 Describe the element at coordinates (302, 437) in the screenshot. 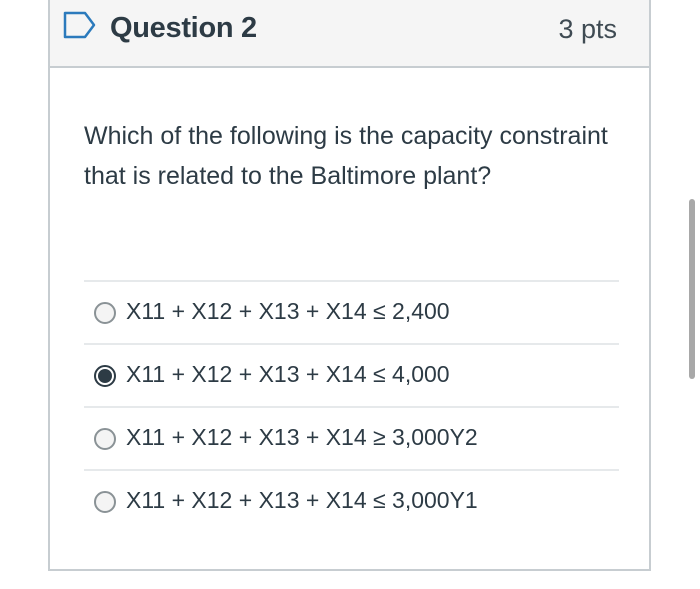

I see `answer-label: X11 + X12 + X13 + X14 ≥ 3,000Y2` at that location.